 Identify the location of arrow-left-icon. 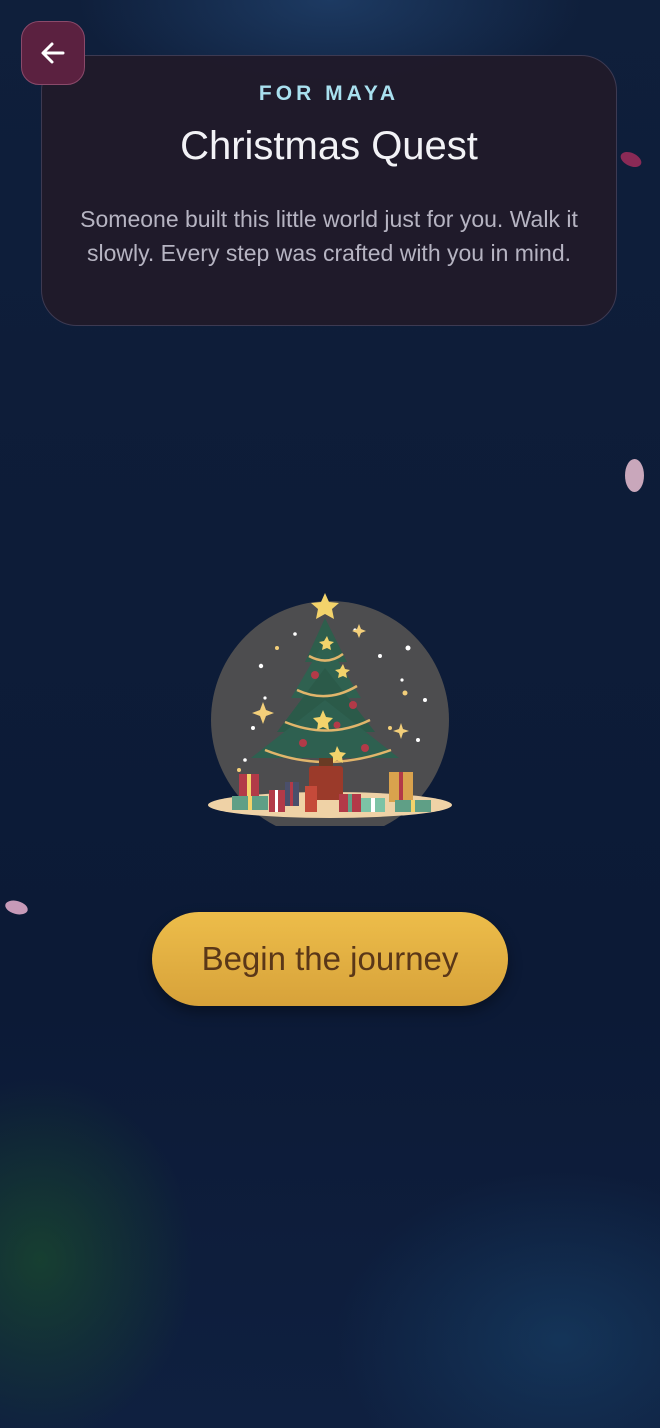
(53, 53).